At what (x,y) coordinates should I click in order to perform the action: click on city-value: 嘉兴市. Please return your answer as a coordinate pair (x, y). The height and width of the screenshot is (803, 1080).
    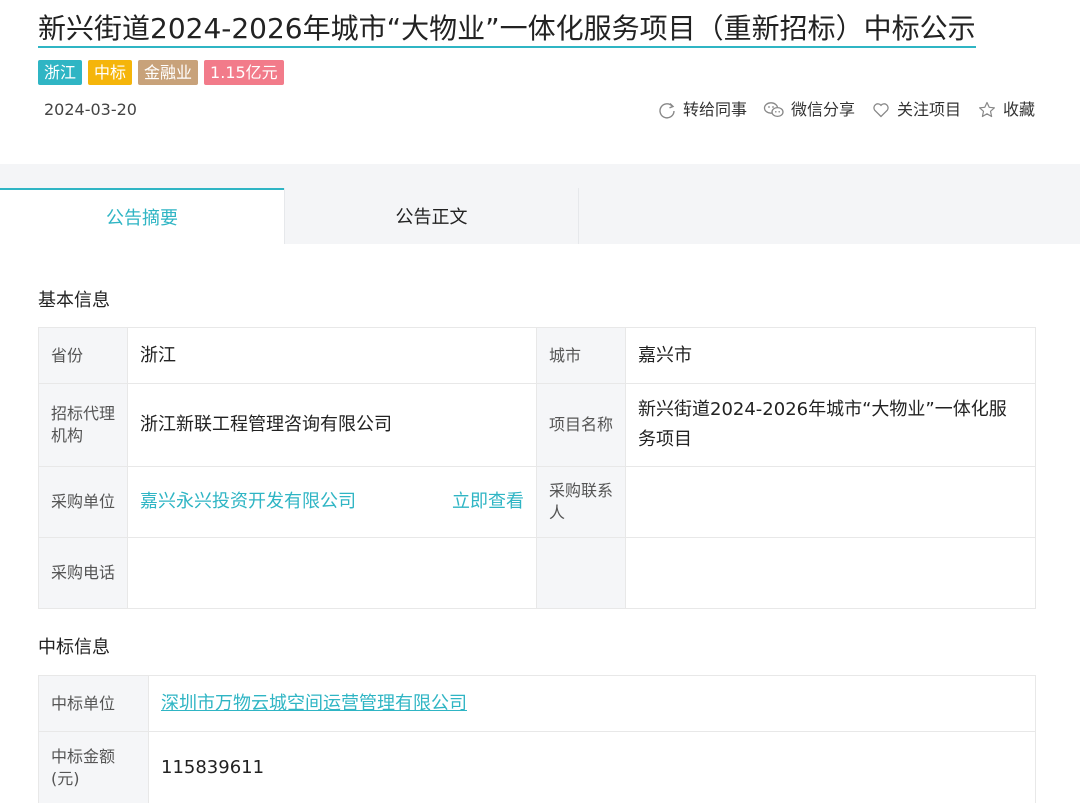
    Looking at the image, I should click on (830, 355).